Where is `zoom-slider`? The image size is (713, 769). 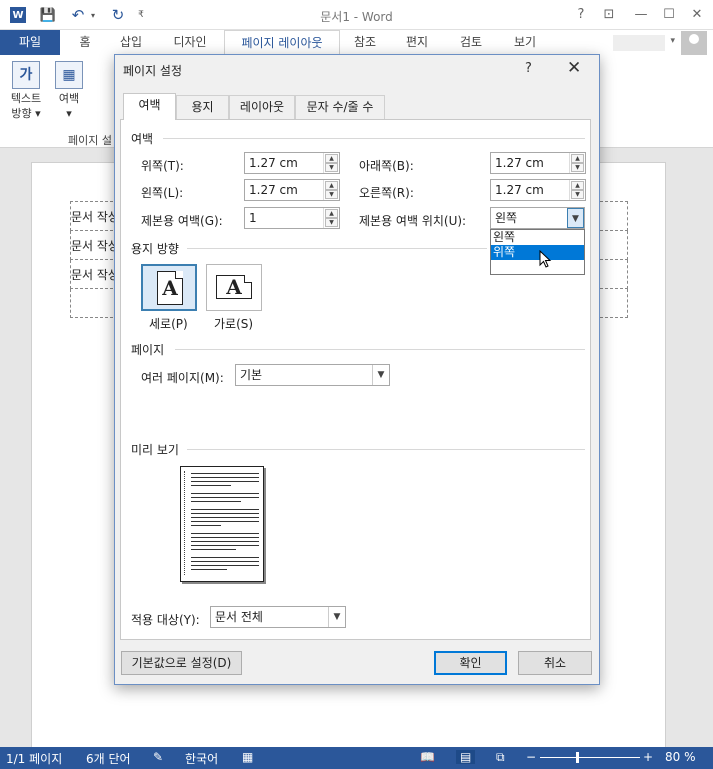 zoom-slider is located at coordinates (590, 757).